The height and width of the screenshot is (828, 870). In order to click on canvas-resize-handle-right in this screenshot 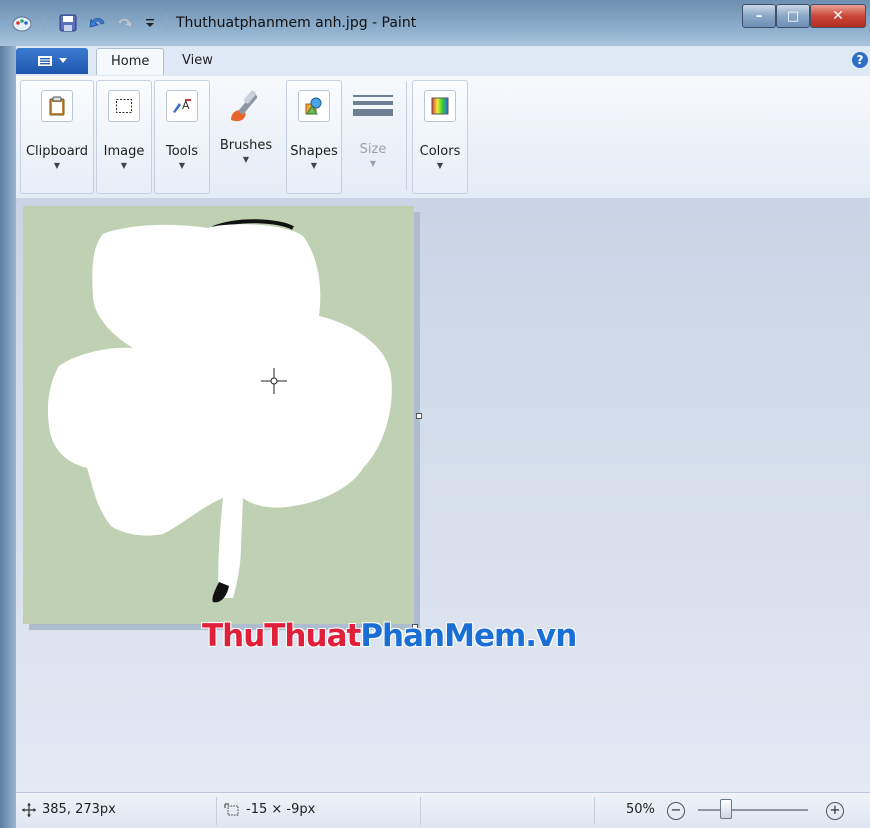, I will do `click(419, 416)`.